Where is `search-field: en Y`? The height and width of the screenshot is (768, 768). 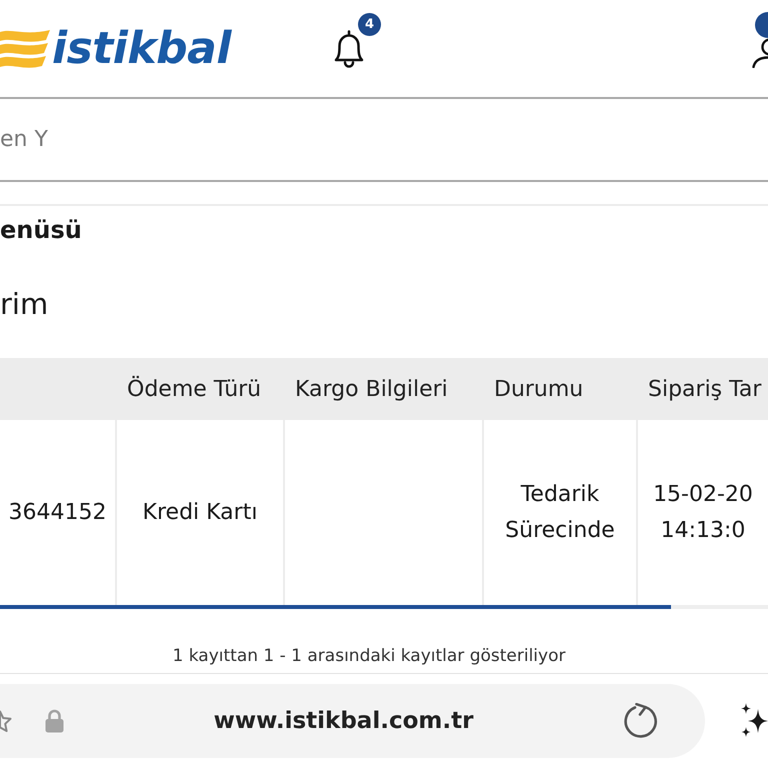
search-field: en Y is located at coordinates (384, 139).